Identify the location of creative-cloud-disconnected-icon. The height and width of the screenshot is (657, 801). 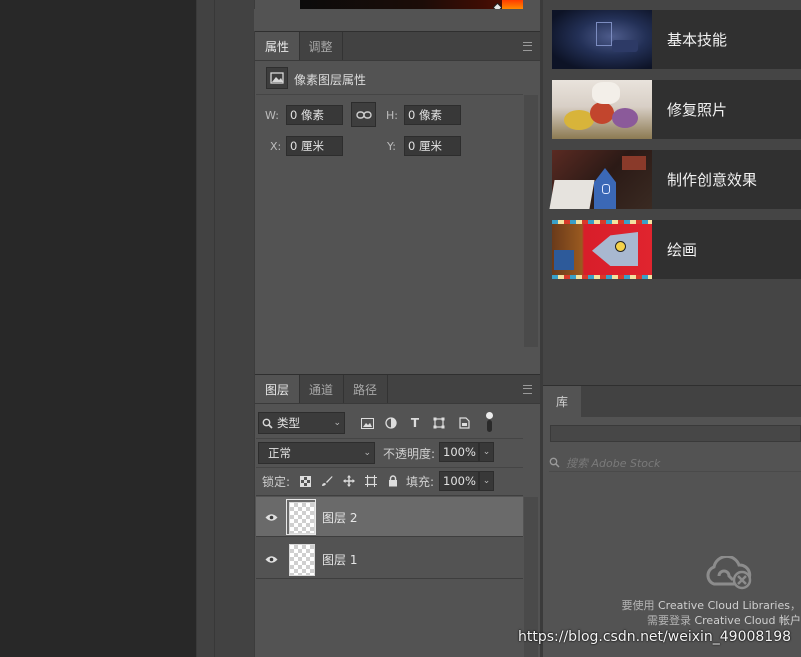
(728, 572).